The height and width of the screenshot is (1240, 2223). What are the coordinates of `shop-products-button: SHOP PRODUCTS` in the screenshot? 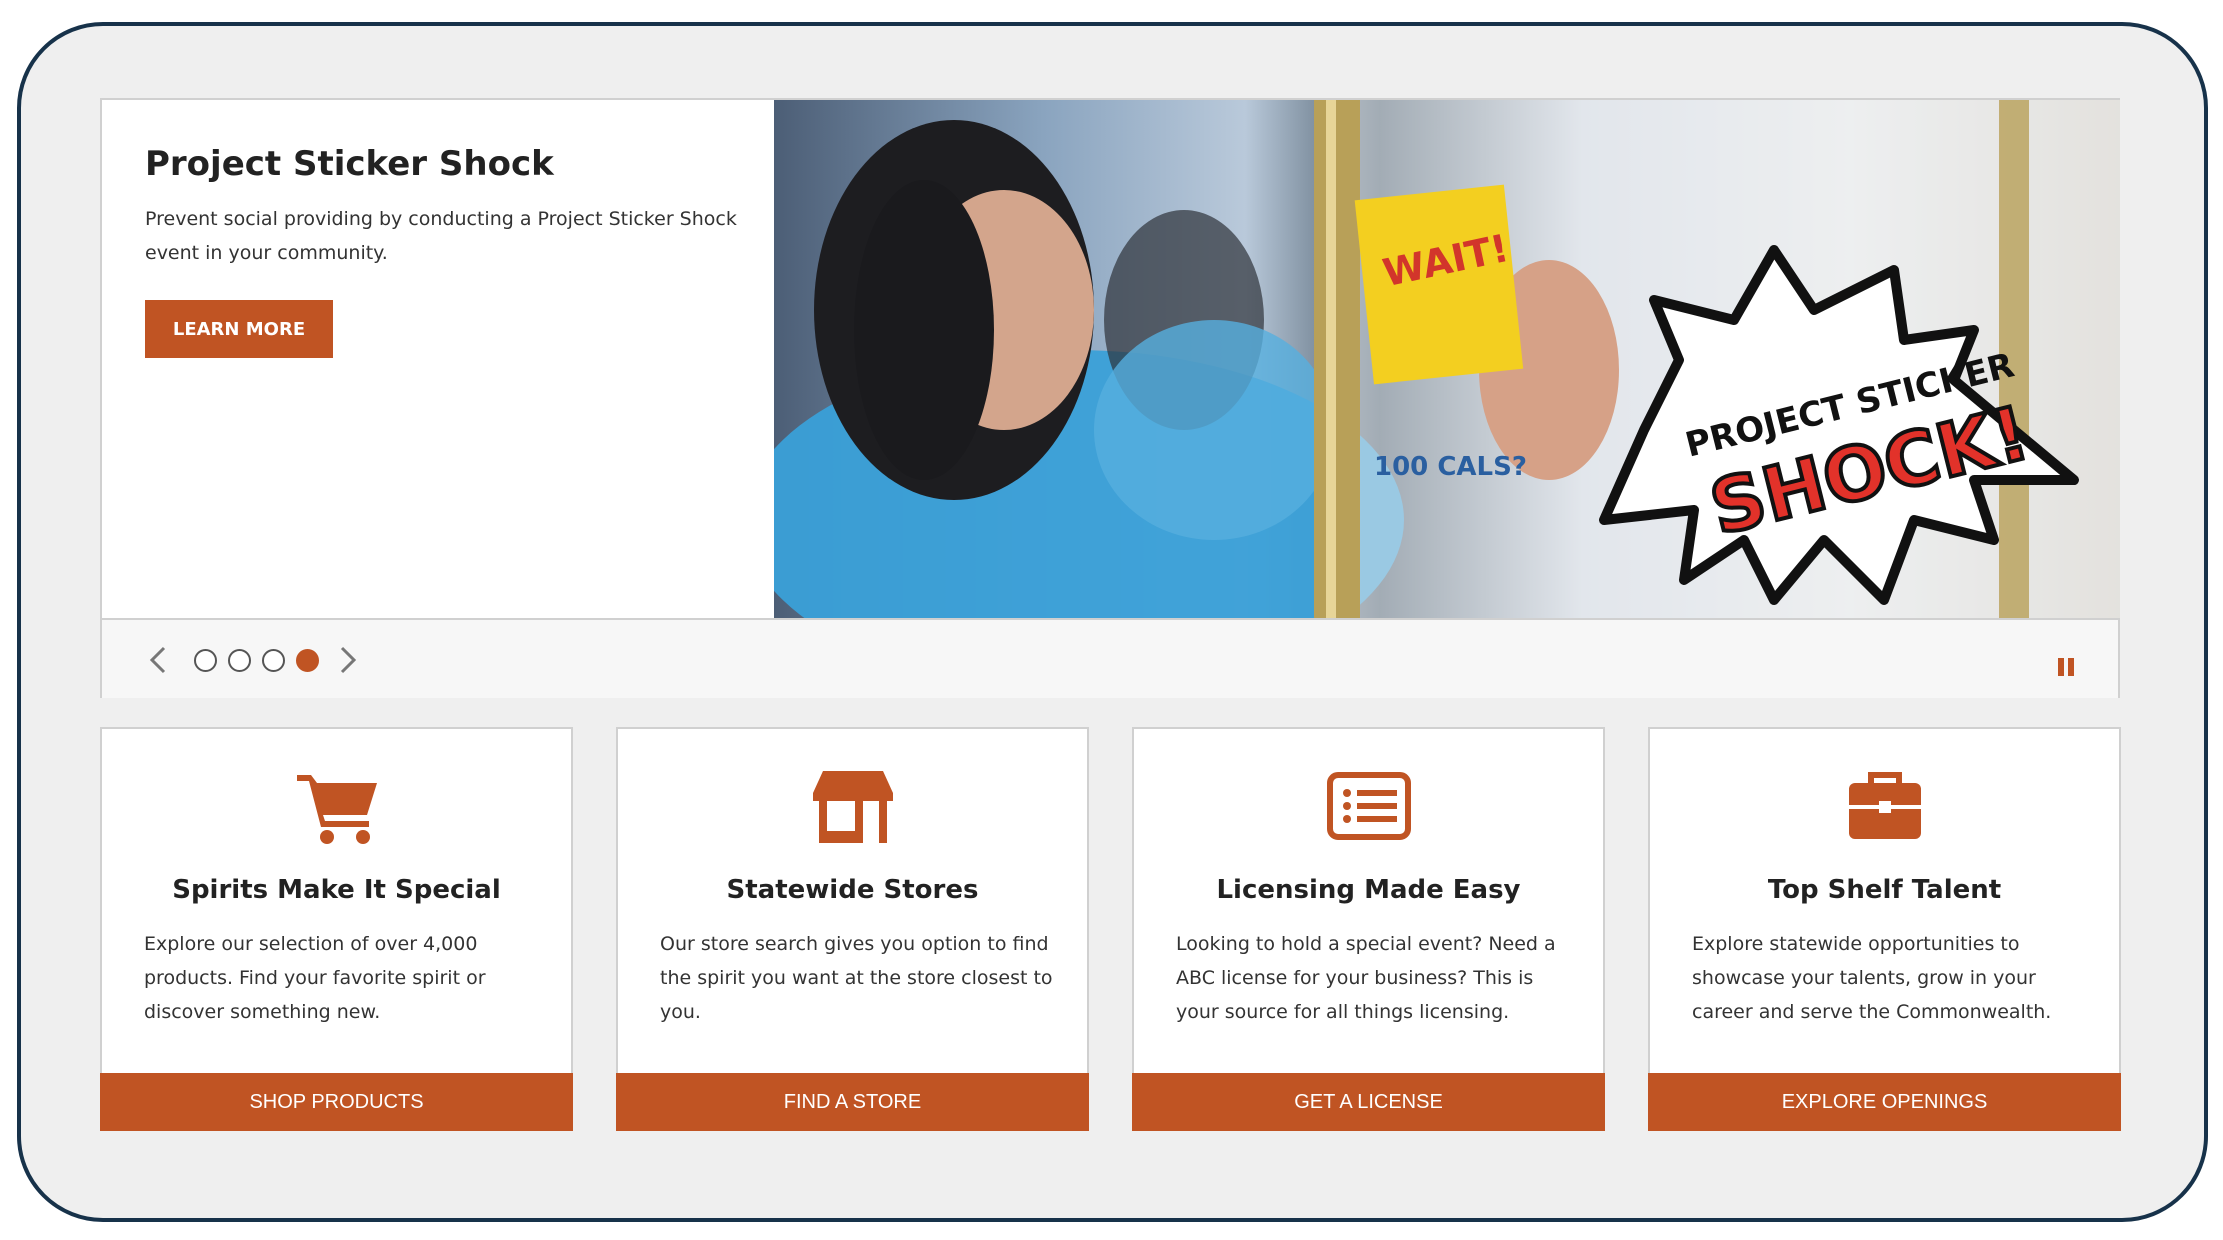 It's located at (336, 1102).